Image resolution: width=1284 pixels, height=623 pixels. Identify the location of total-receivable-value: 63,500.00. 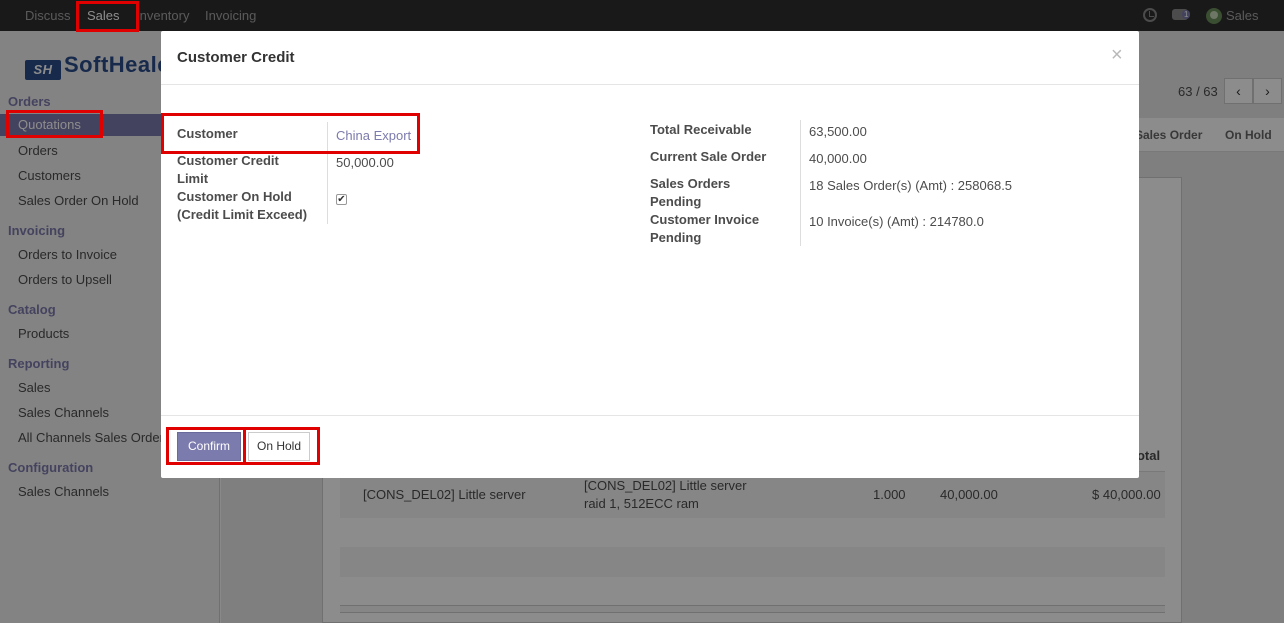
(838, 131).